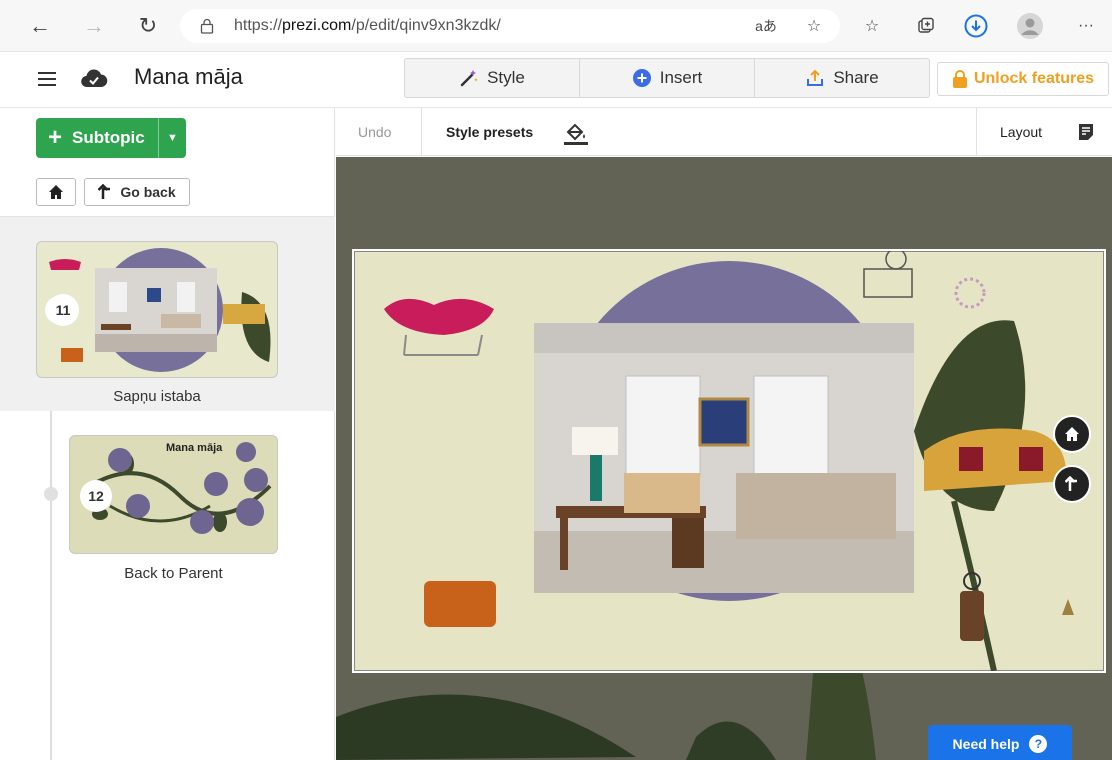  I want to click on style-presets-button: Style presets, so click(489, 132).